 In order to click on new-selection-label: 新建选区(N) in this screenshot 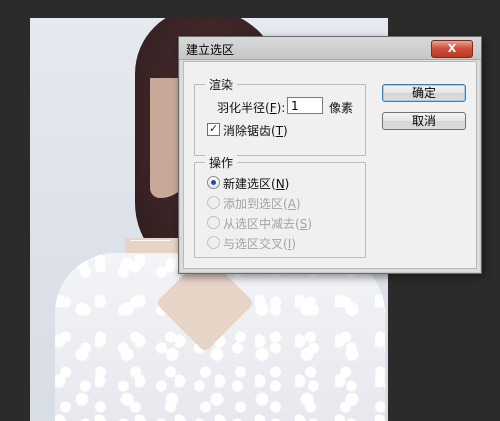, I will do `click(256, 184)`.